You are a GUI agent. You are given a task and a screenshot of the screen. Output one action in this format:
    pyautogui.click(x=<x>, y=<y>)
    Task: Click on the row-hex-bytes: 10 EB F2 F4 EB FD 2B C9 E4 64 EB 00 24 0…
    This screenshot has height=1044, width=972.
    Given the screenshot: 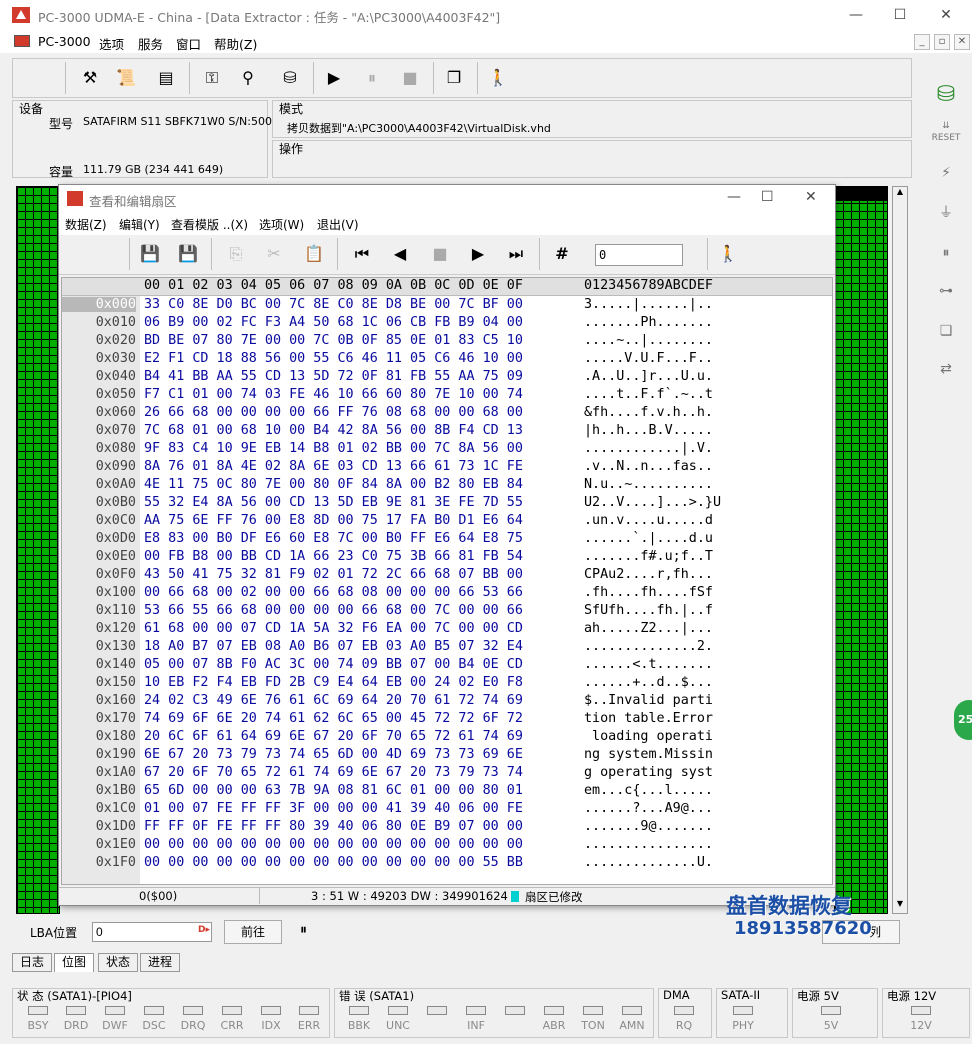 What is the action you would take?
    pyautogui.click(x=333, y=682)
    